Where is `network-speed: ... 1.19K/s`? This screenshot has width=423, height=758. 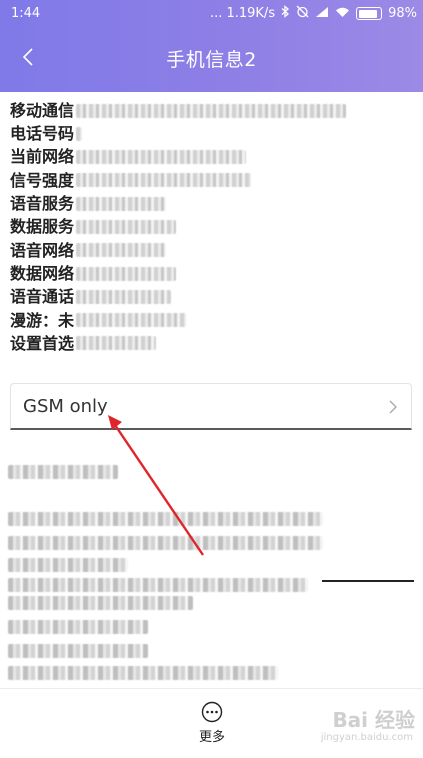 network-speed: ... 1.19K/s is located at coordinates (242, 13).